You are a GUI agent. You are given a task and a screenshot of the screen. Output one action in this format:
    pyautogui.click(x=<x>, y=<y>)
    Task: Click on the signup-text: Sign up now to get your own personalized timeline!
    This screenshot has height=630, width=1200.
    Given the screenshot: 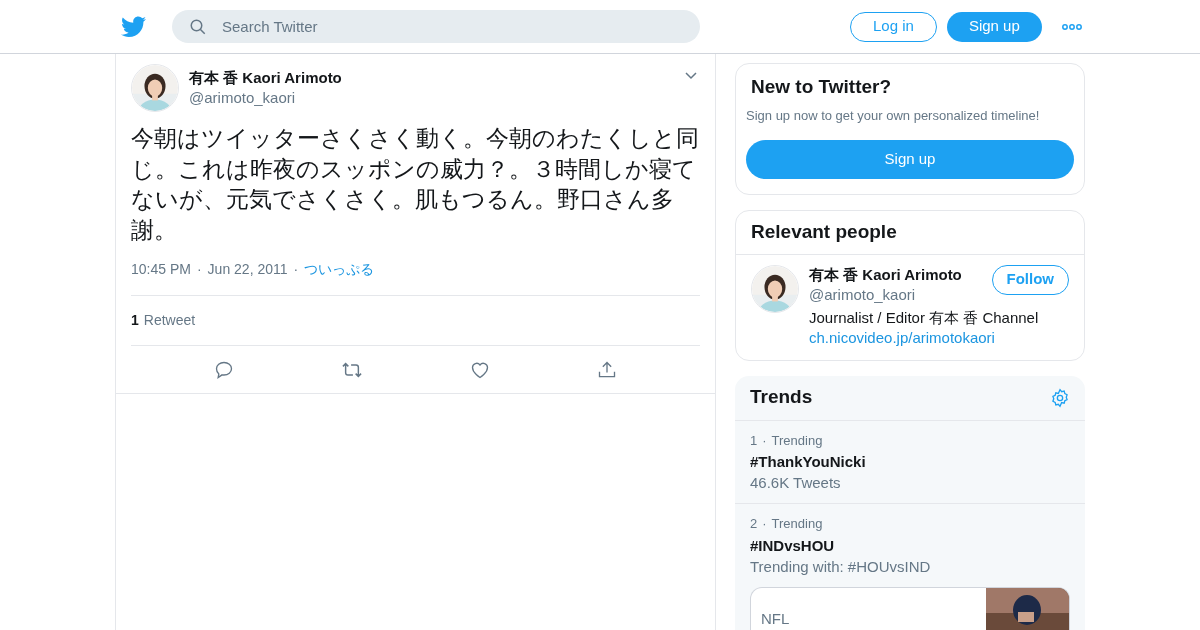 What is the action you would take?
    pyautogui.click(x=893, y=116)
    